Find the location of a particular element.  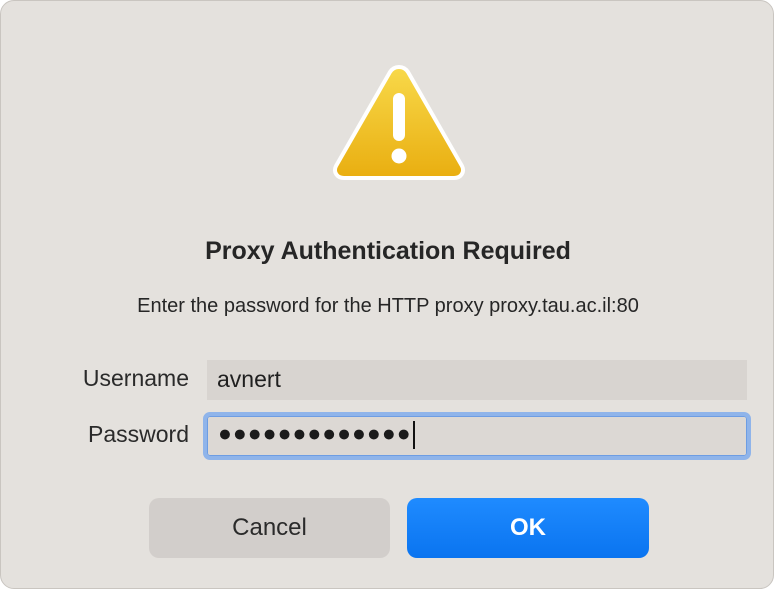

password-field: ●●●●●●●●●●●●● is located at coordinates (477, 436).